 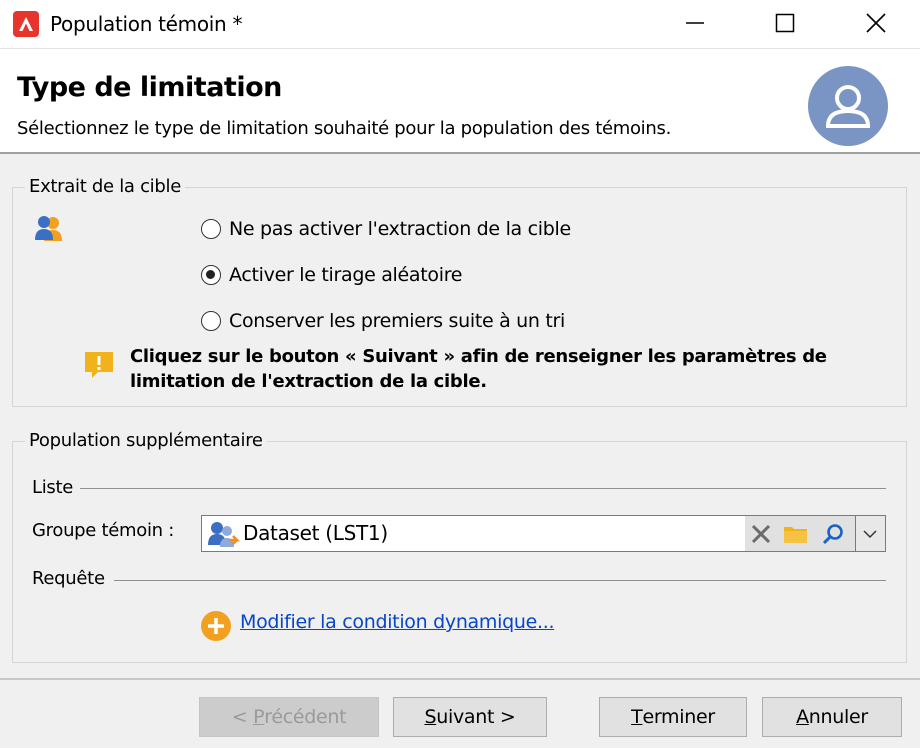 I want to click on radio-label: Ne pas activer l'extraction de la cible, so click(x=400, y=229).